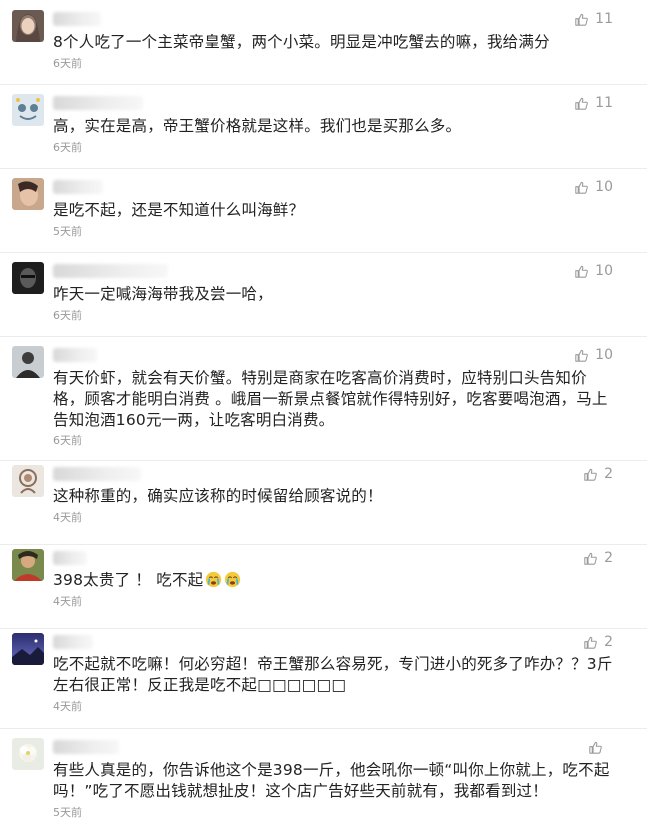 The height and width of the screenshot is (825, 647). I want to click on comment-text: 咋天一定喊海海带我及尝一哈，, so click(163, 294).